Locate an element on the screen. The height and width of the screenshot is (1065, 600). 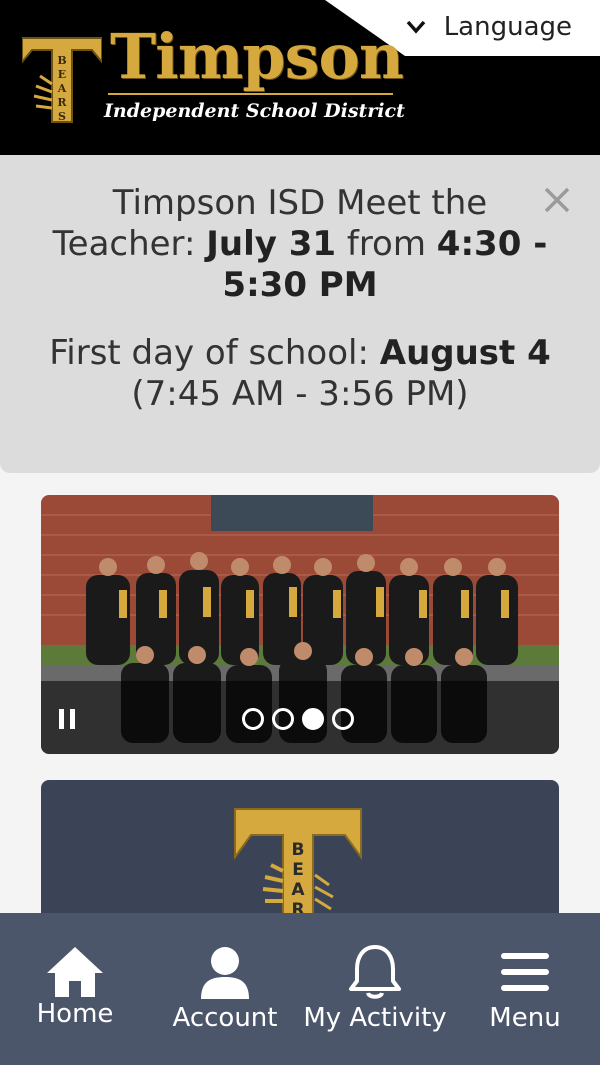
alert-date: July 31 is located at coordinates (271, 244).